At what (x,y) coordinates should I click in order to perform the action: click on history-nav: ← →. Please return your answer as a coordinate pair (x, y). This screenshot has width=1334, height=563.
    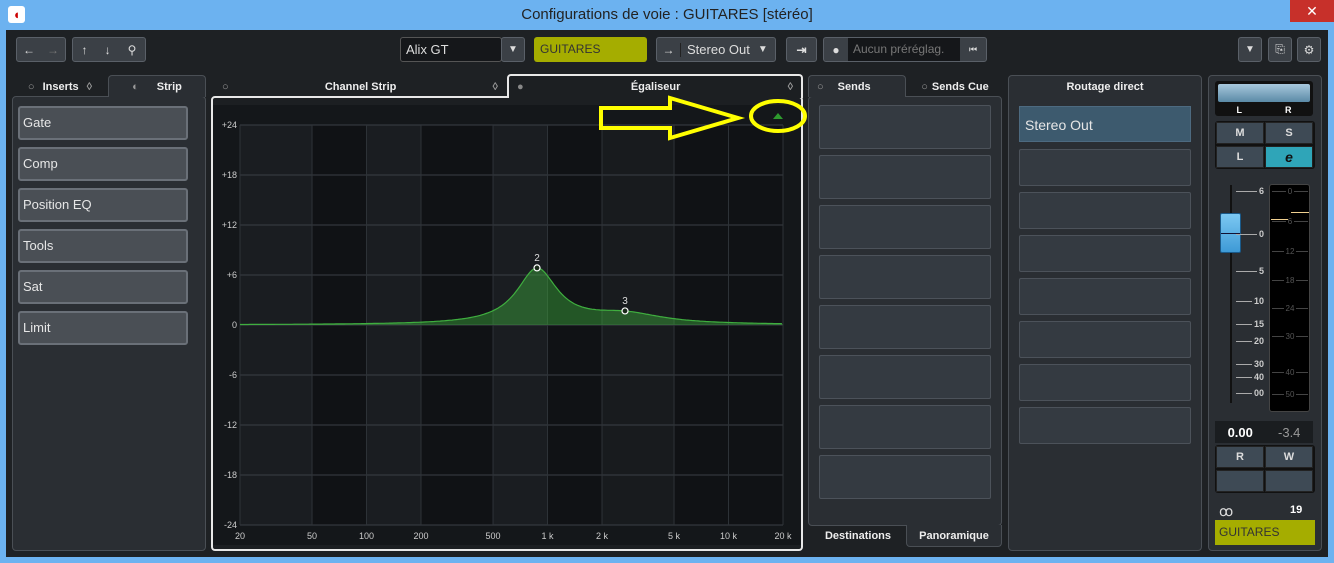
    Looking at the image, I should click on (41, 49).